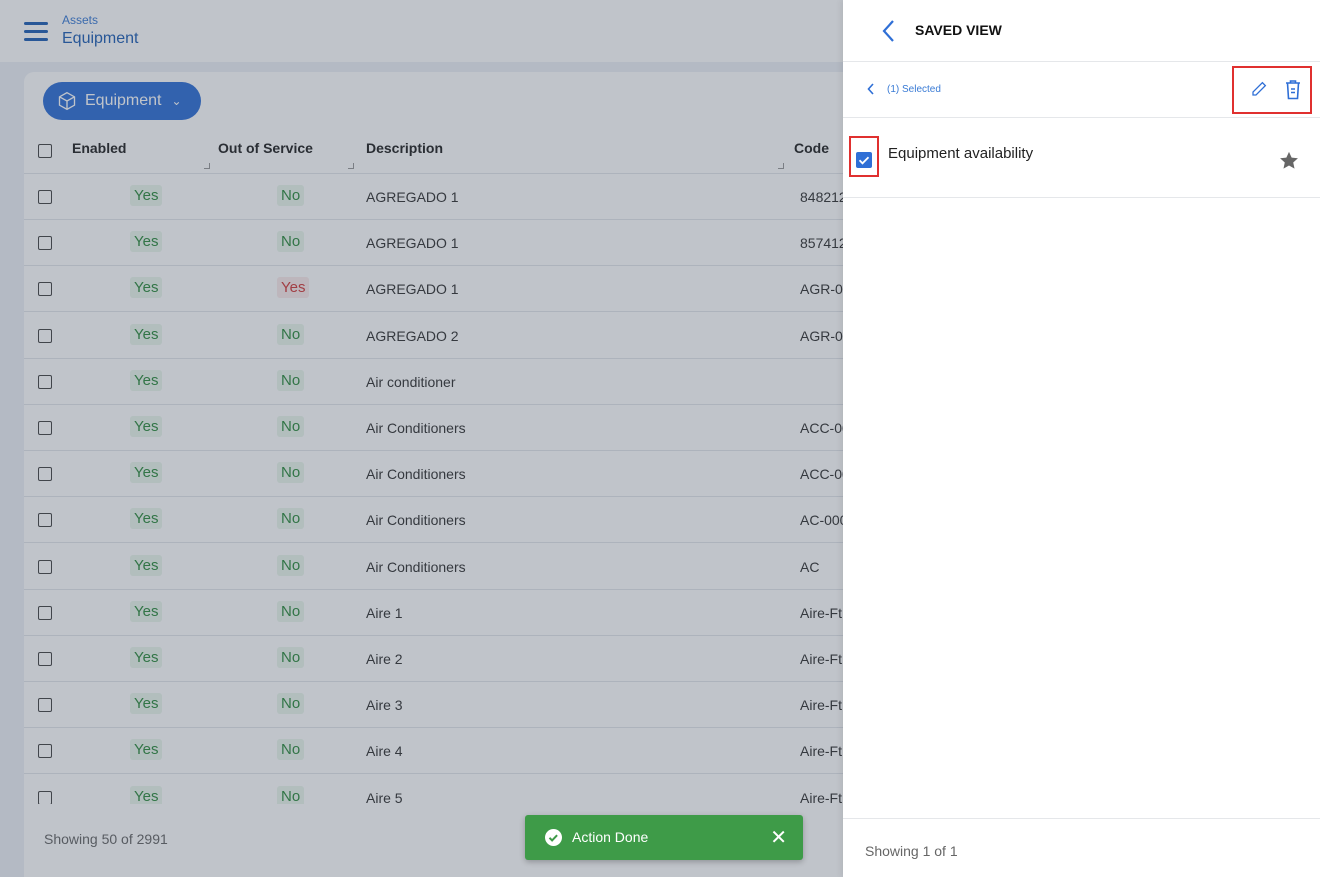 This screenshot has height=877, width=1320. I want to click on selection-toolbar: (1) Selected, so click(1081, 90).